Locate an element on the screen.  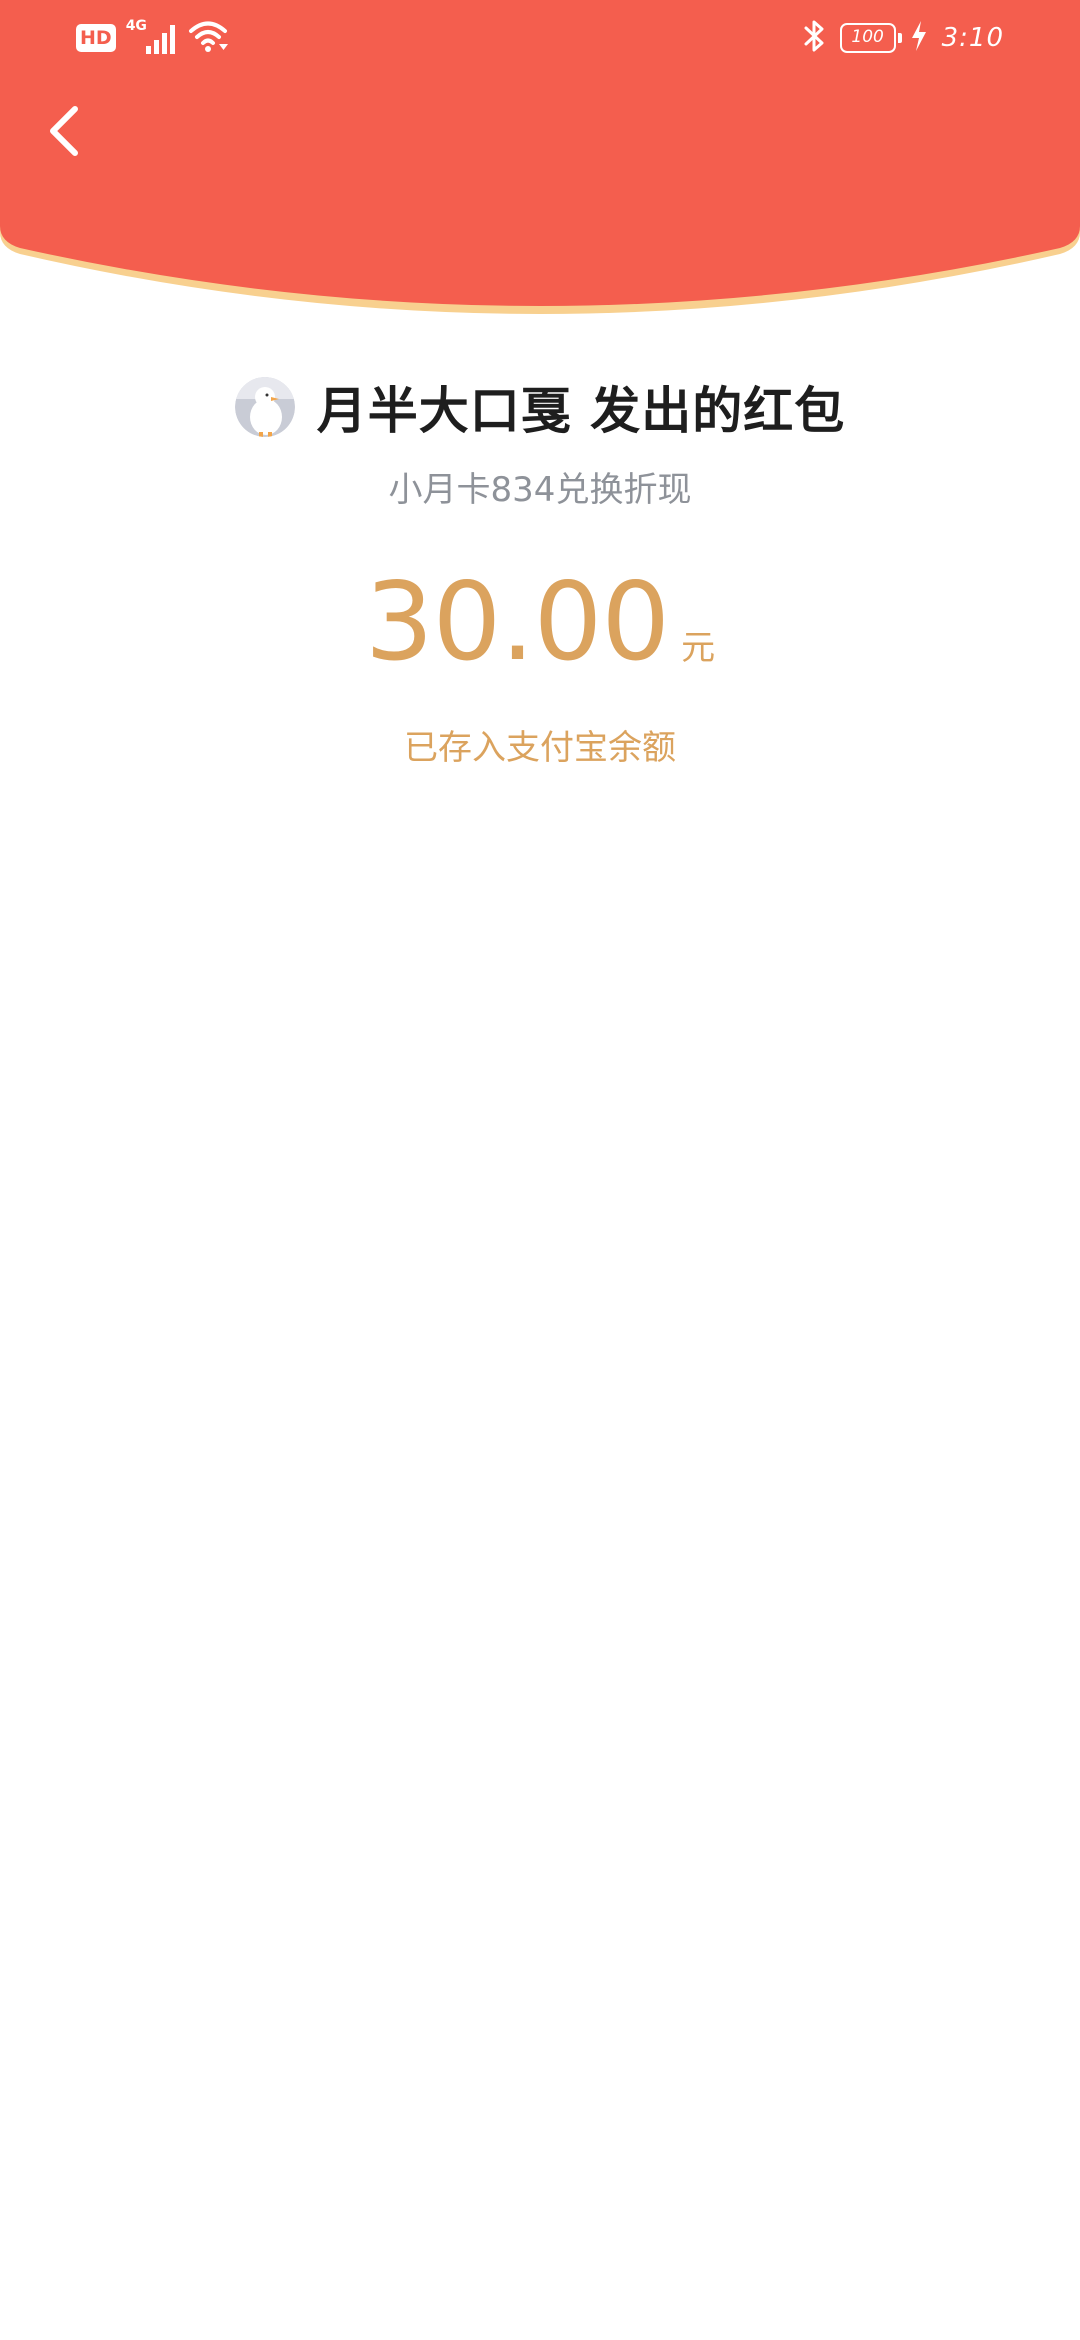
wifi-icon is located at coordinates (209, 38).